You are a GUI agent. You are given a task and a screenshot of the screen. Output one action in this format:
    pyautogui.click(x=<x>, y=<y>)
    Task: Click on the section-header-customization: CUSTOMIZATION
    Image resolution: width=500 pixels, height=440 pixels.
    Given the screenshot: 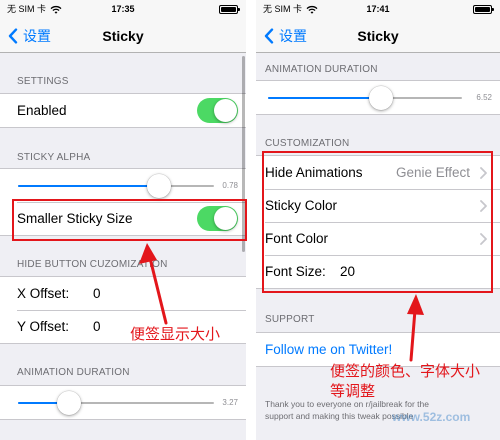 What is the action you would take?
    pyautogui.click(x=307, y=143)
    